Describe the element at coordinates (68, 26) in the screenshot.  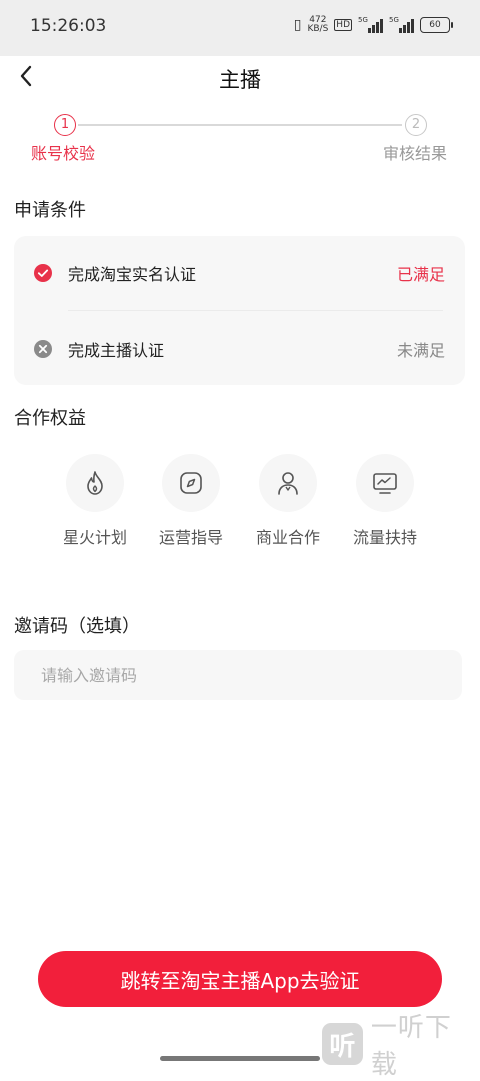
I see `status-time: 15:26:03` at that location.